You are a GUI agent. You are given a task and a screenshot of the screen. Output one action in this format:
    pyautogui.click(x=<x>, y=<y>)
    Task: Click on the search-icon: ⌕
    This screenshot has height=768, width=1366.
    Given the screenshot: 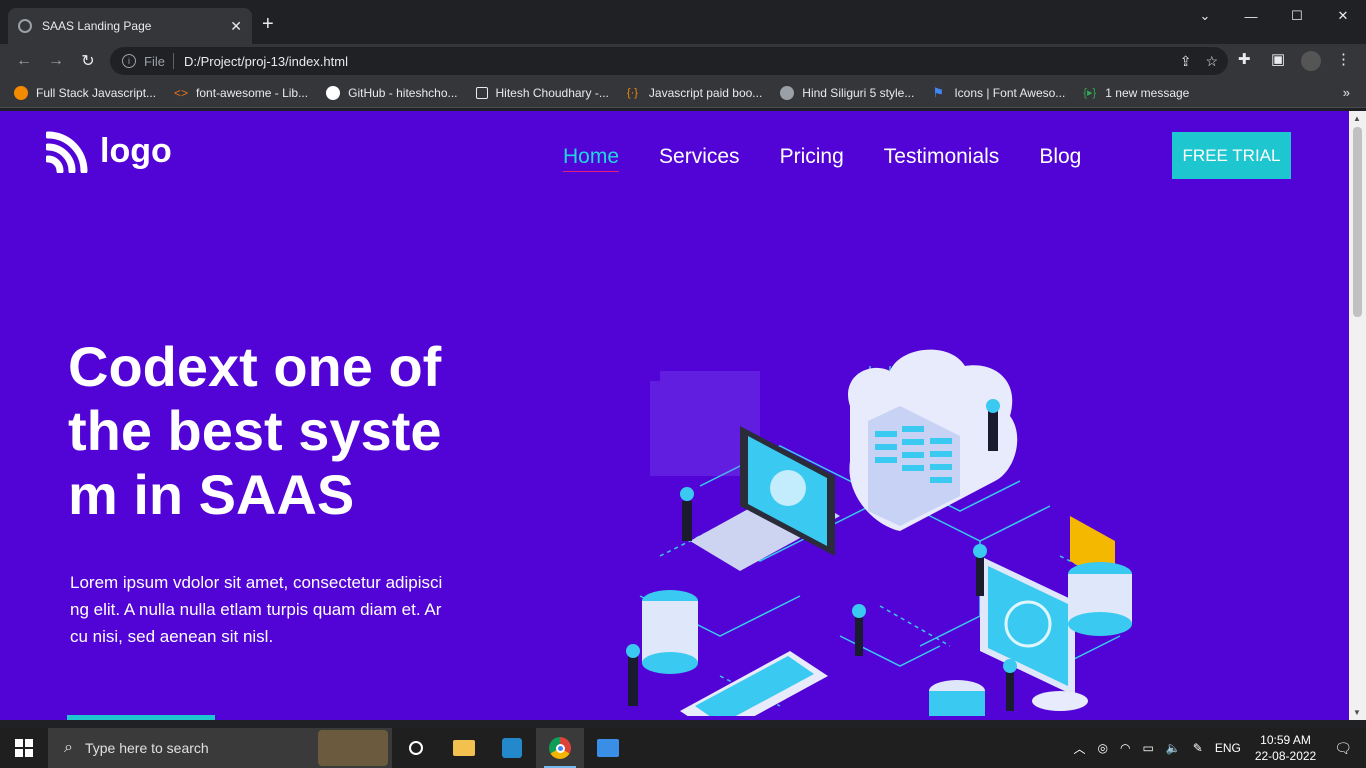 What is the action you would take?
    pyautogui.click(x=68, y=747)
    